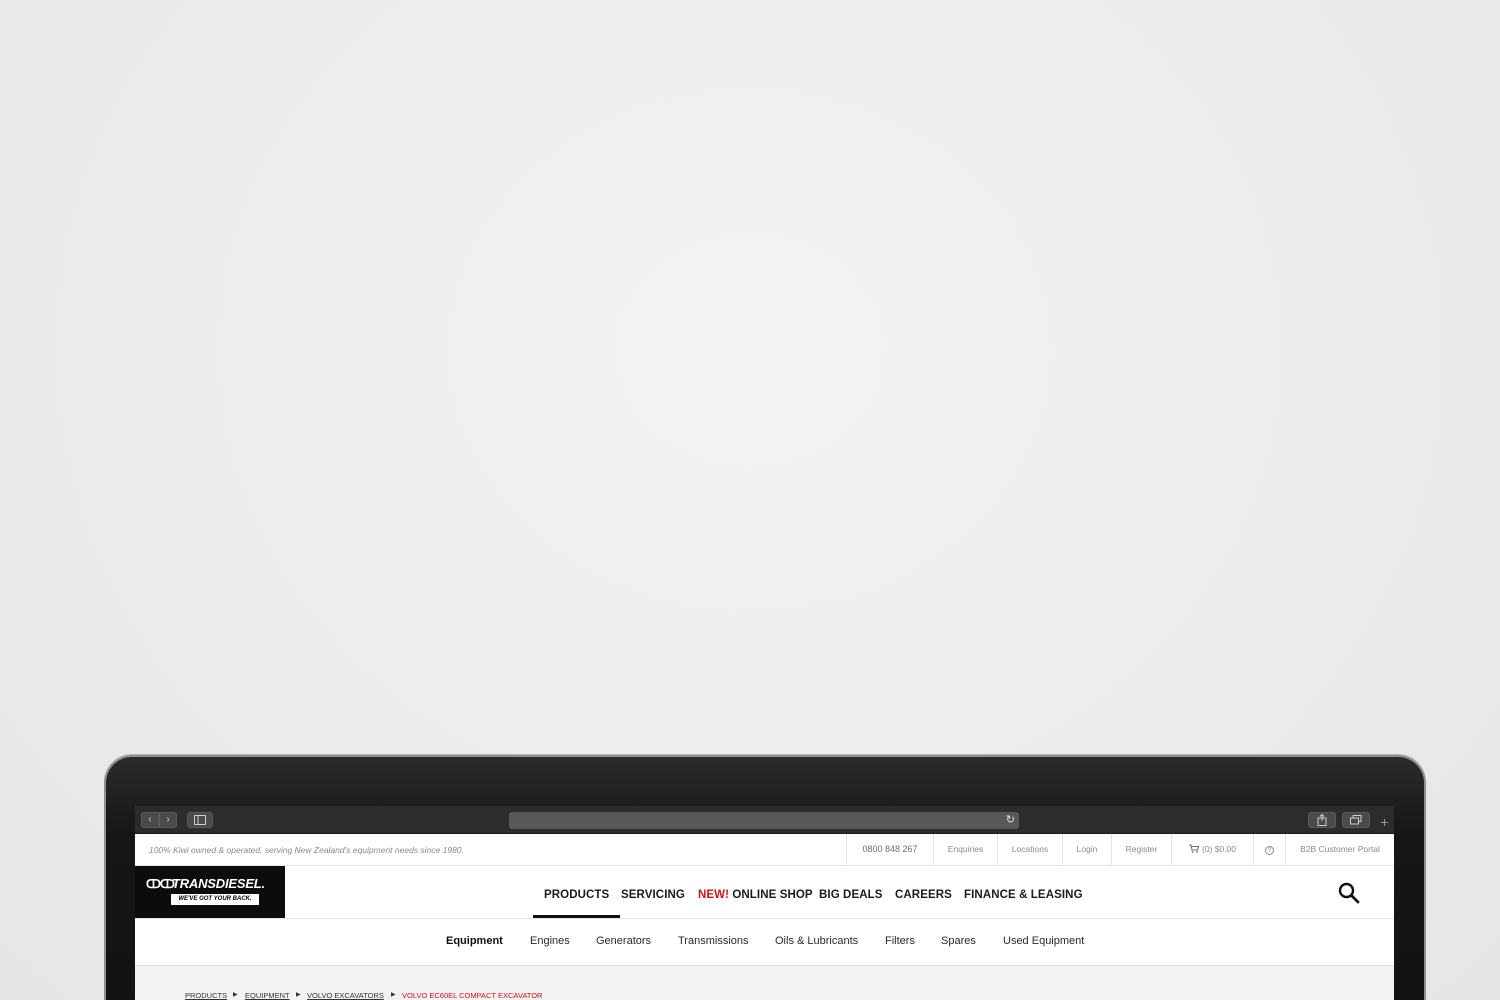 This screenshot has width=1500, height=1000. I want to click on cart-link: (0) $0.00, so click(1212, 849).